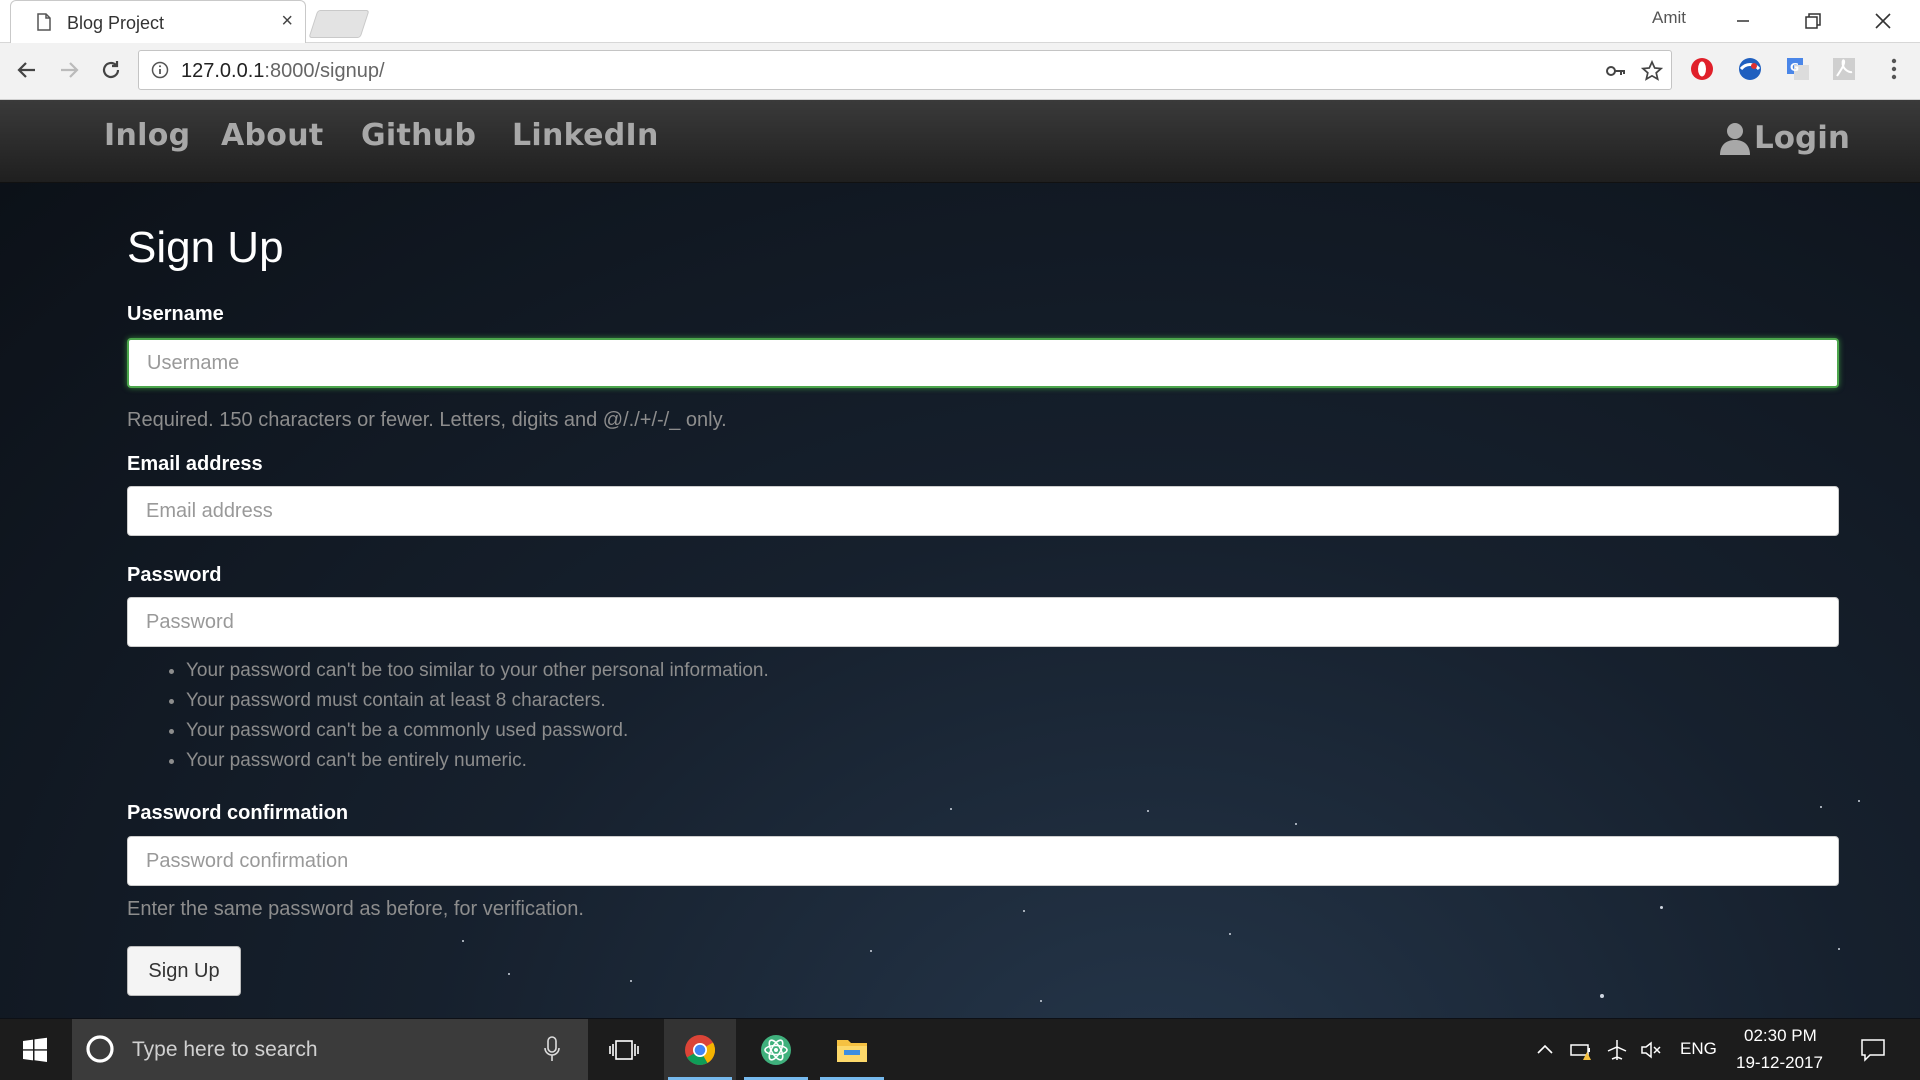 The width and height of the screenshot is (1920, 1080). I want to click on browser-toolbar: 127.0.0.1:8000/signup/ G, so click(960, 71).